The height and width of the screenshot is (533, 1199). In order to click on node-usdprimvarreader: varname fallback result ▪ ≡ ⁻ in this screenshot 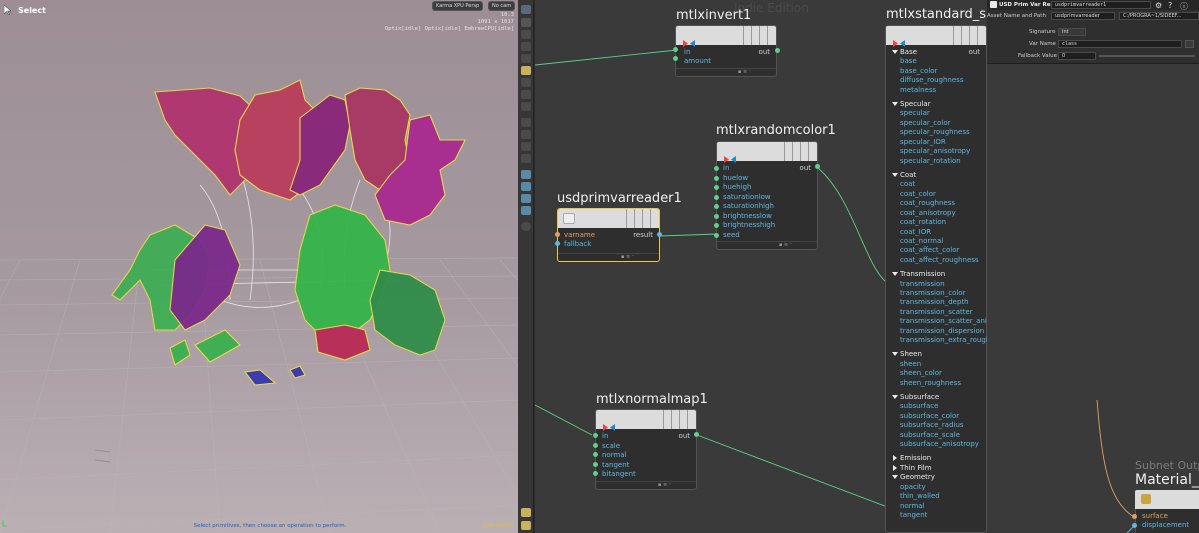, I will do `click(608, 235)`.